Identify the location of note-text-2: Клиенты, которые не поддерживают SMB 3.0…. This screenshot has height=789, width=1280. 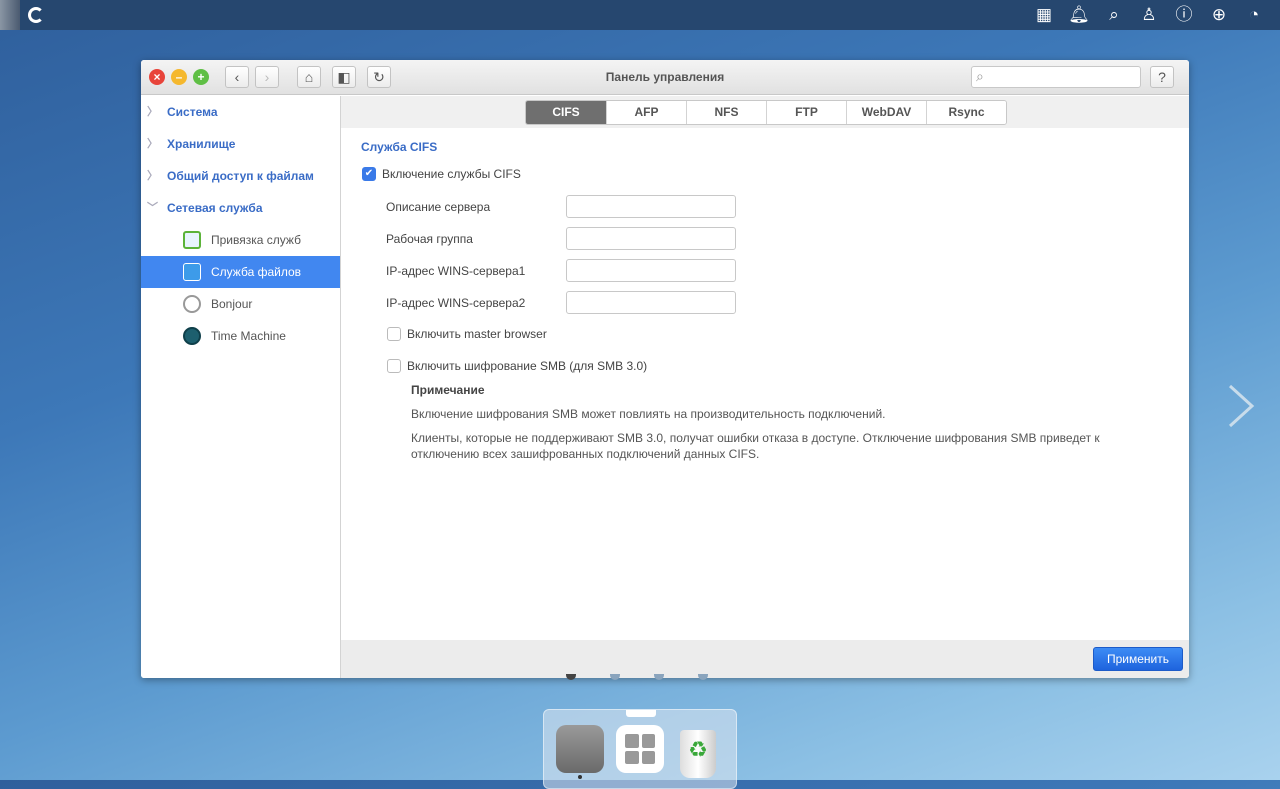
(755, 446).